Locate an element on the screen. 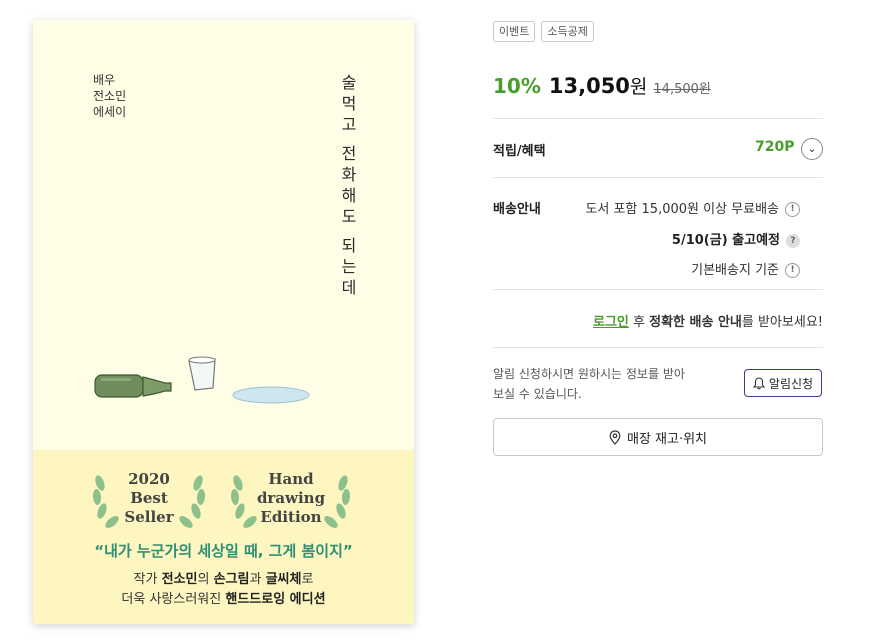 The image size is (884, 644). badge-line: Edition is located at coordinates (291, 517).